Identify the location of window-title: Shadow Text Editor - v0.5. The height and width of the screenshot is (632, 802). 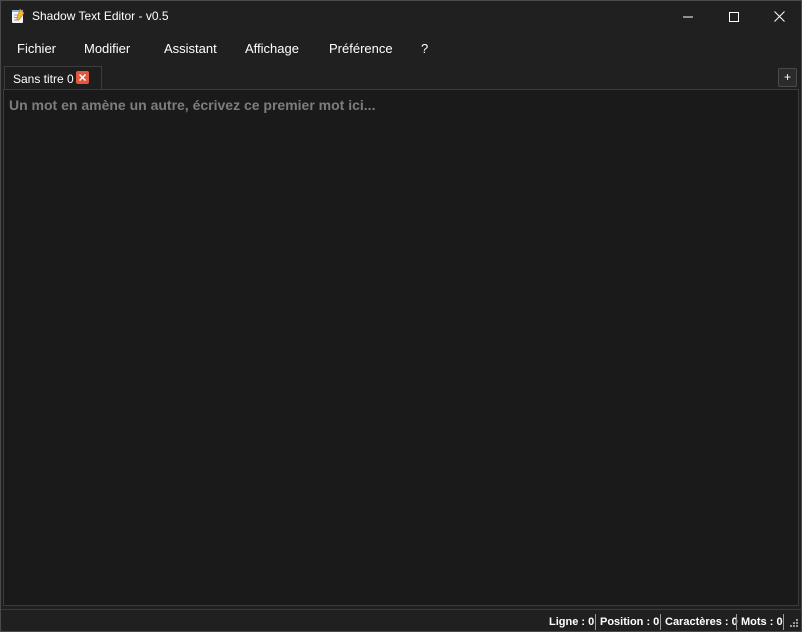
(100, 16).